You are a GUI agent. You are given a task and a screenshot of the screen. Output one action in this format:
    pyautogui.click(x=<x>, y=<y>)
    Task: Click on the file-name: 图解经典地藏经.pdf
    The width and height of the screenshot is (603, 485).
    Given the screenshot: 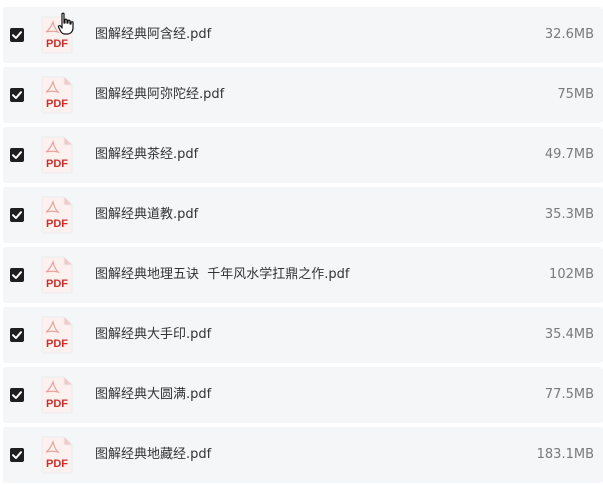 What is the action you would take?
    pyautogui.click(x=153, y=454)
    